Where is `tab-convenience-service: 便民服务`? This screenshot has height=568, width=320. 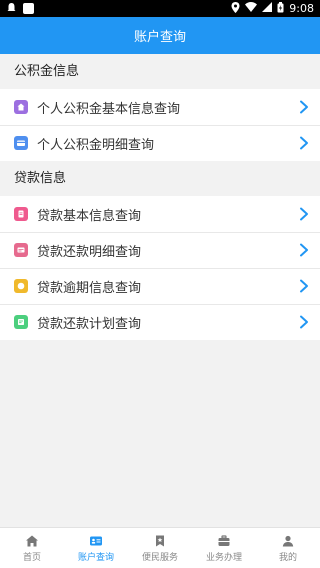
tab-convenience-service: 便民服务 is located at coordinates (160, 548).